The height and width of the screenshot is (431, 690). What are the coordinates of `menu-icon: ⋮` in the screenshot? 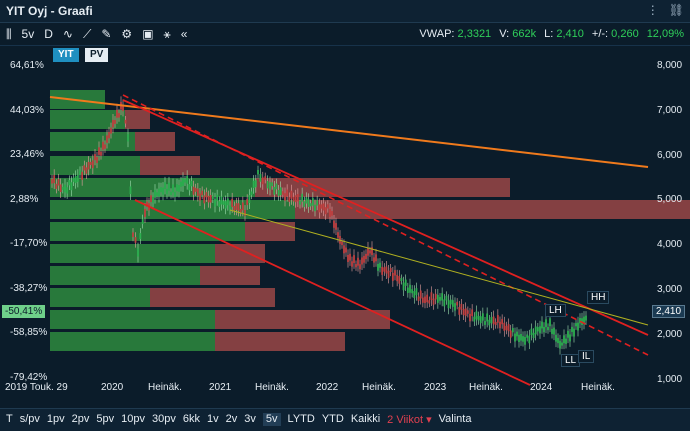 It's located at (653, 10).